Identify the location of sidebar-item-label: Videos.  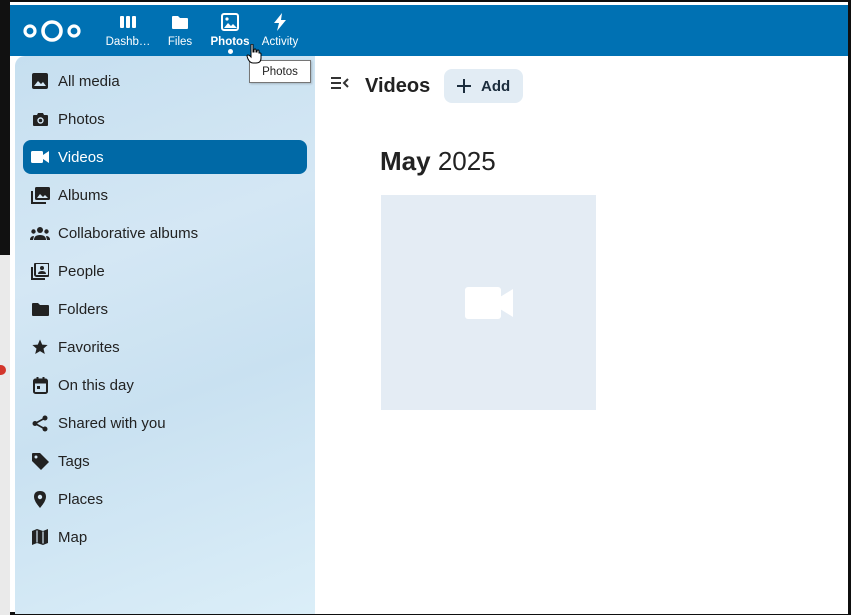
(81, 157).